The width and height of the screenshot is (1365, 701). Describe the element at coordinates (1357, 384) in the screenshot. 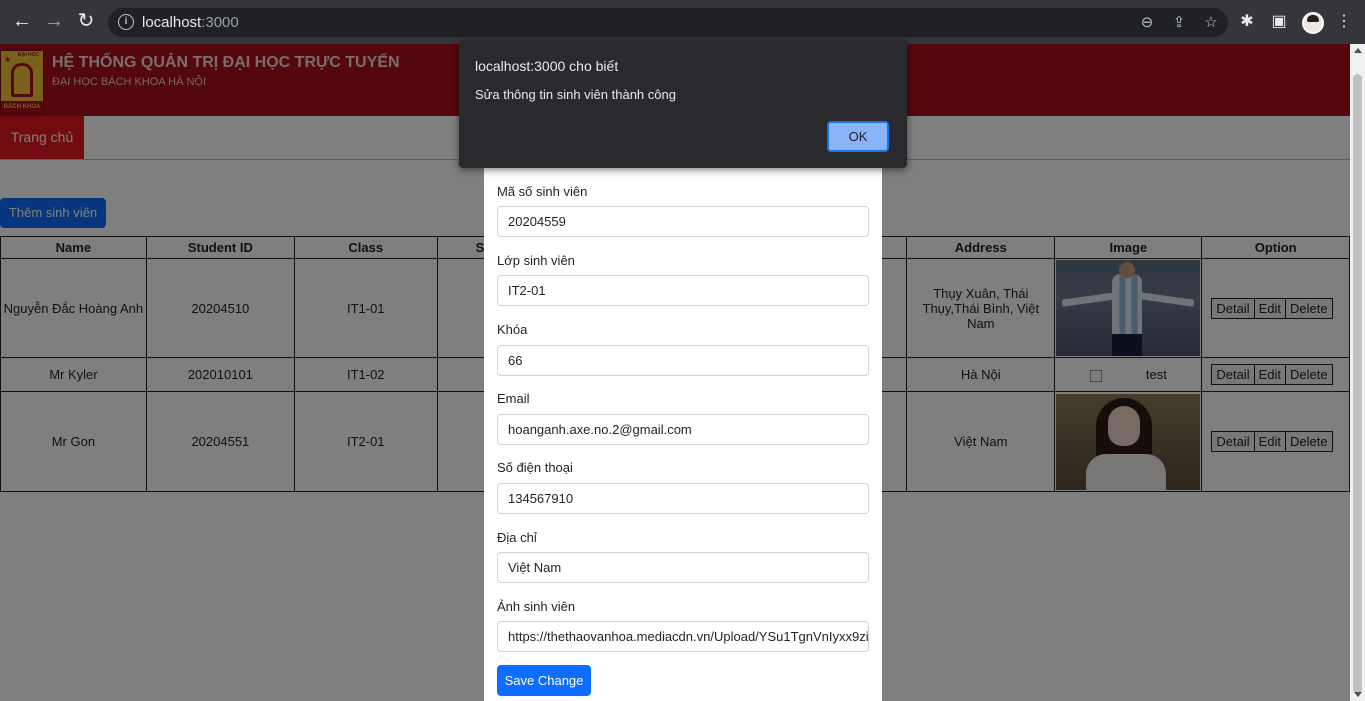

I see `scrollbar-thumb` at that location.